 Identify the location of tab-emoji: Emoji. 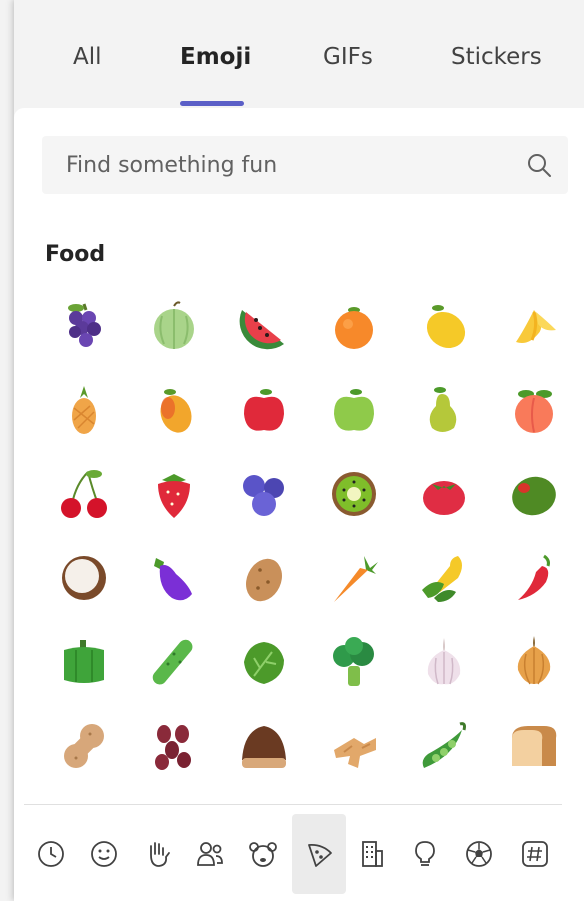
(215, 57).